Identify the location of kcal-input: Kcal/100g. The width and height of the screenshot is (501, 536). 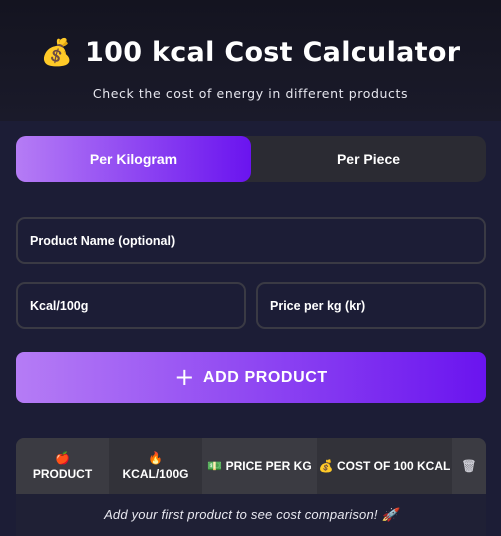
(131, 305).